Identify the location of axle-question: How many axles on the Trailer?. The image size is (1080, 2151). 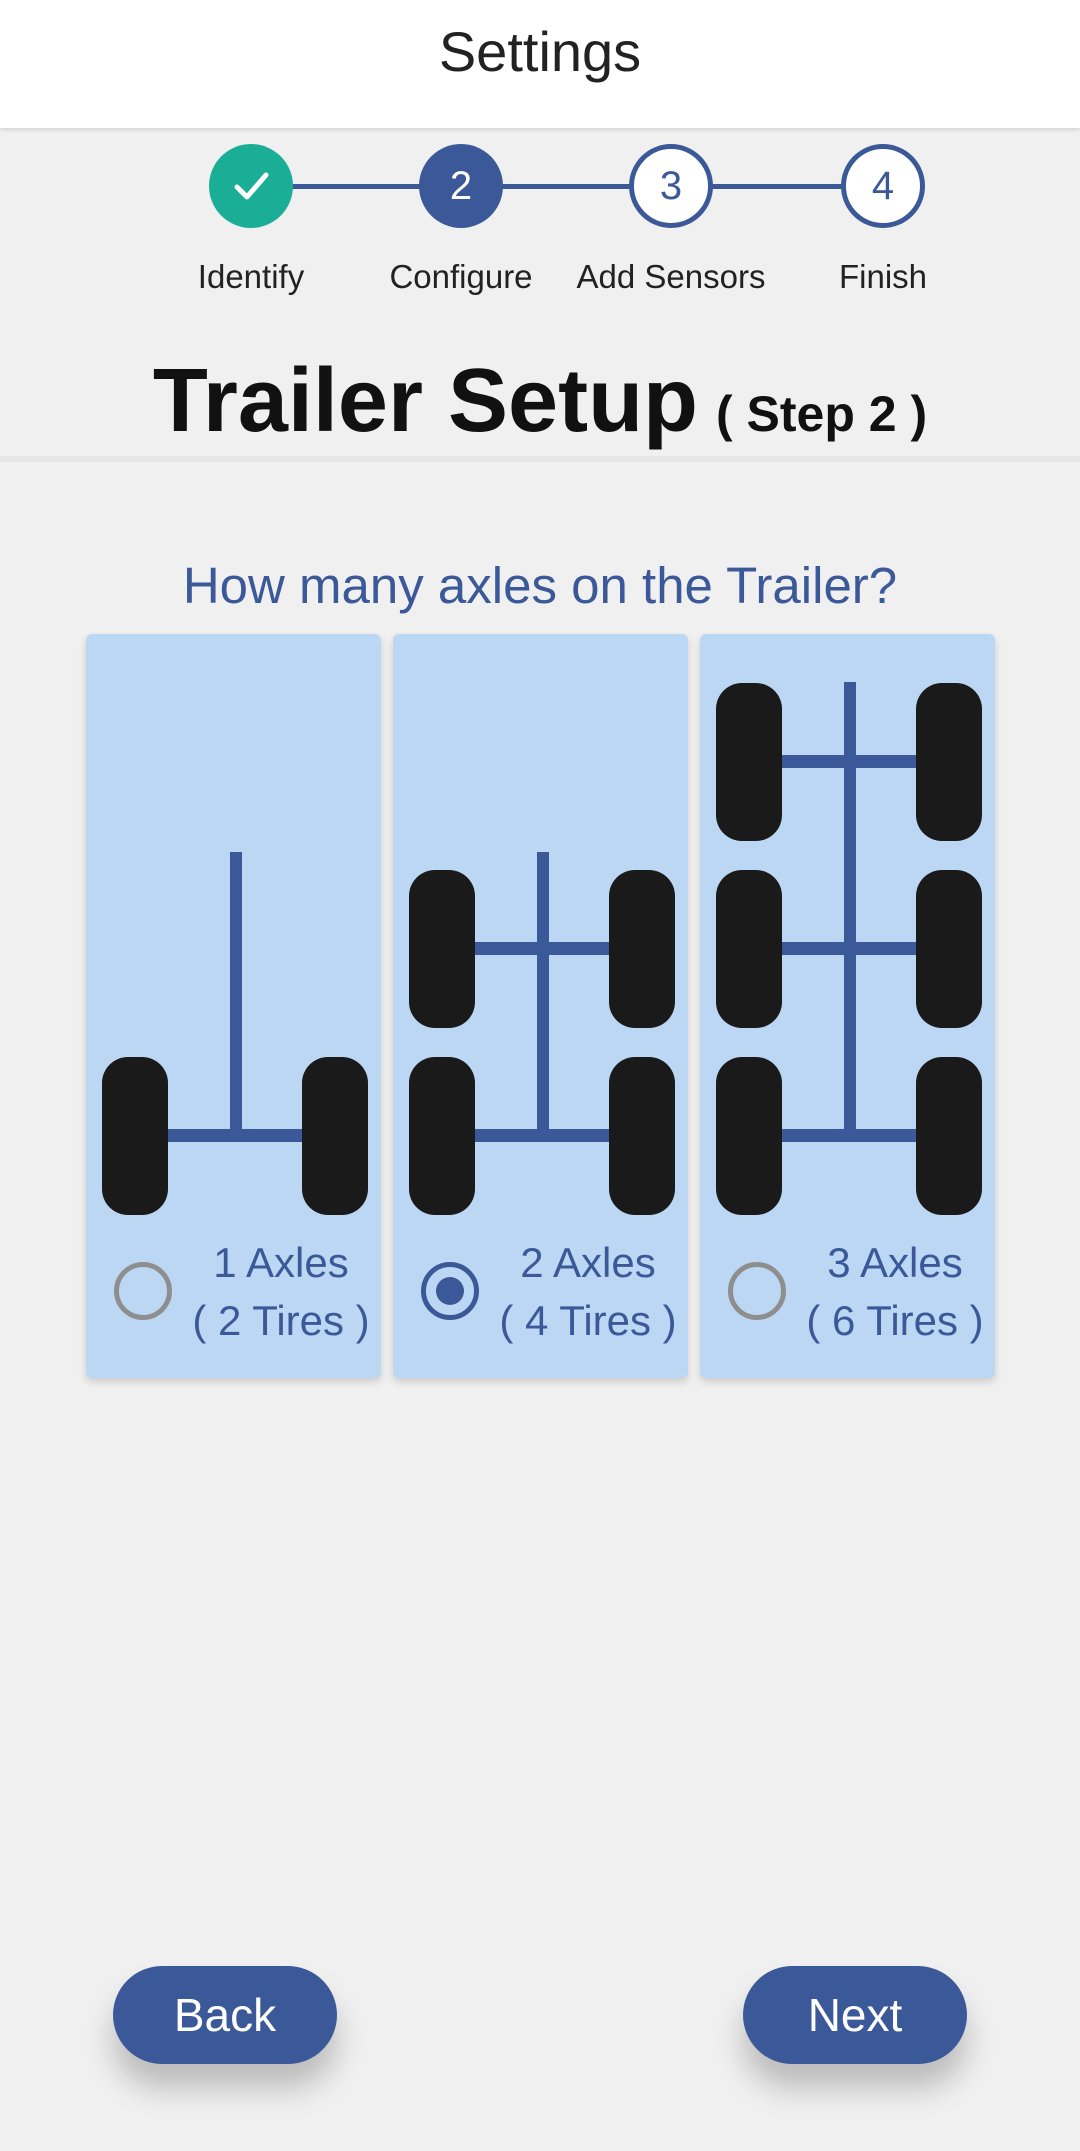
(540, 585).